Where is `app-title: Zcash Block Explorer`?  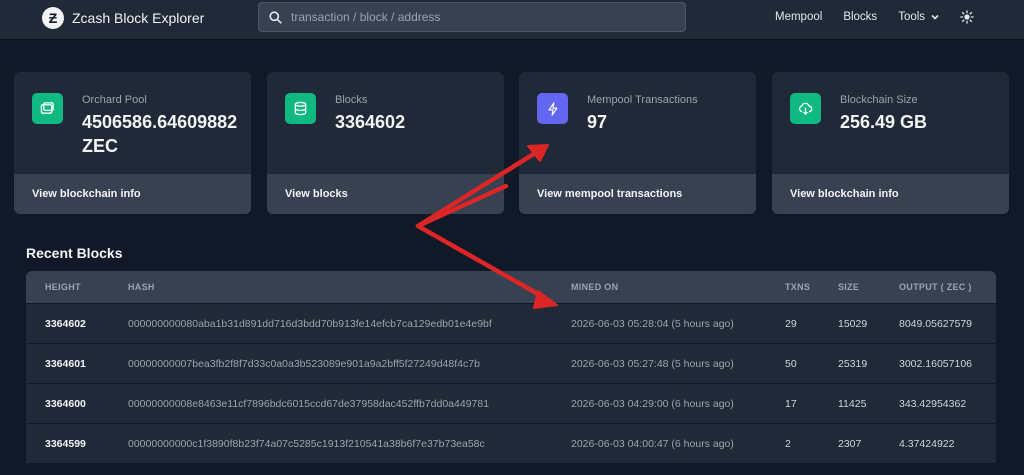 app-title: Zcash Block Explorer is located at coordinates (138, 18).